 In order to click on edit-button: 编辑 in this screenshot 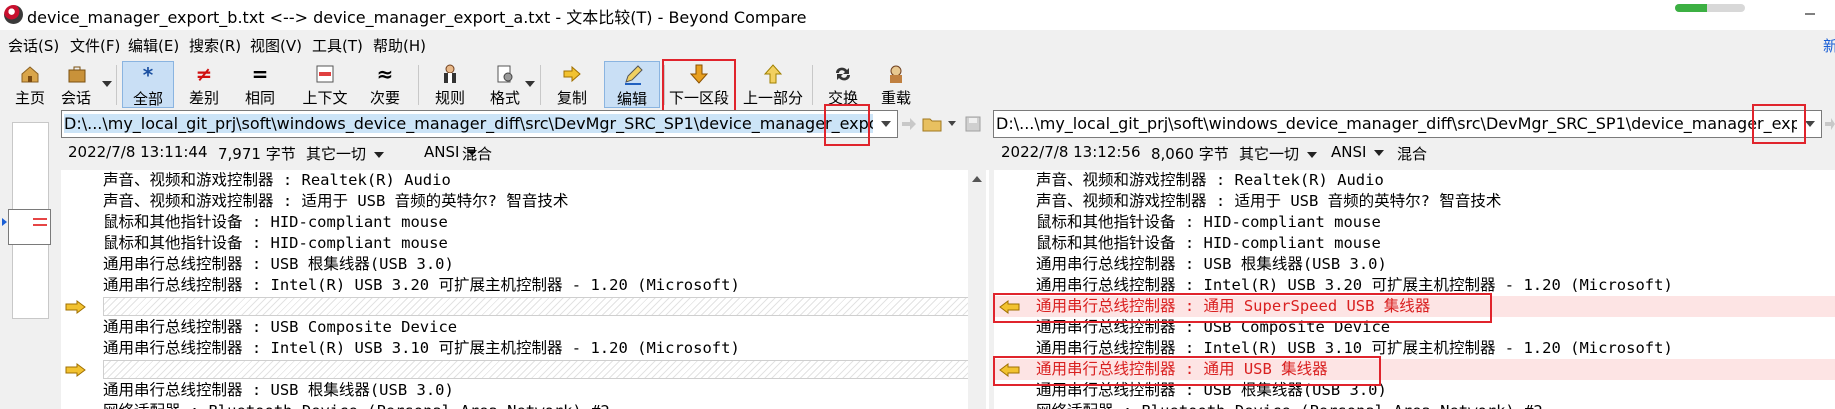, I will do `click(632, 84)`.